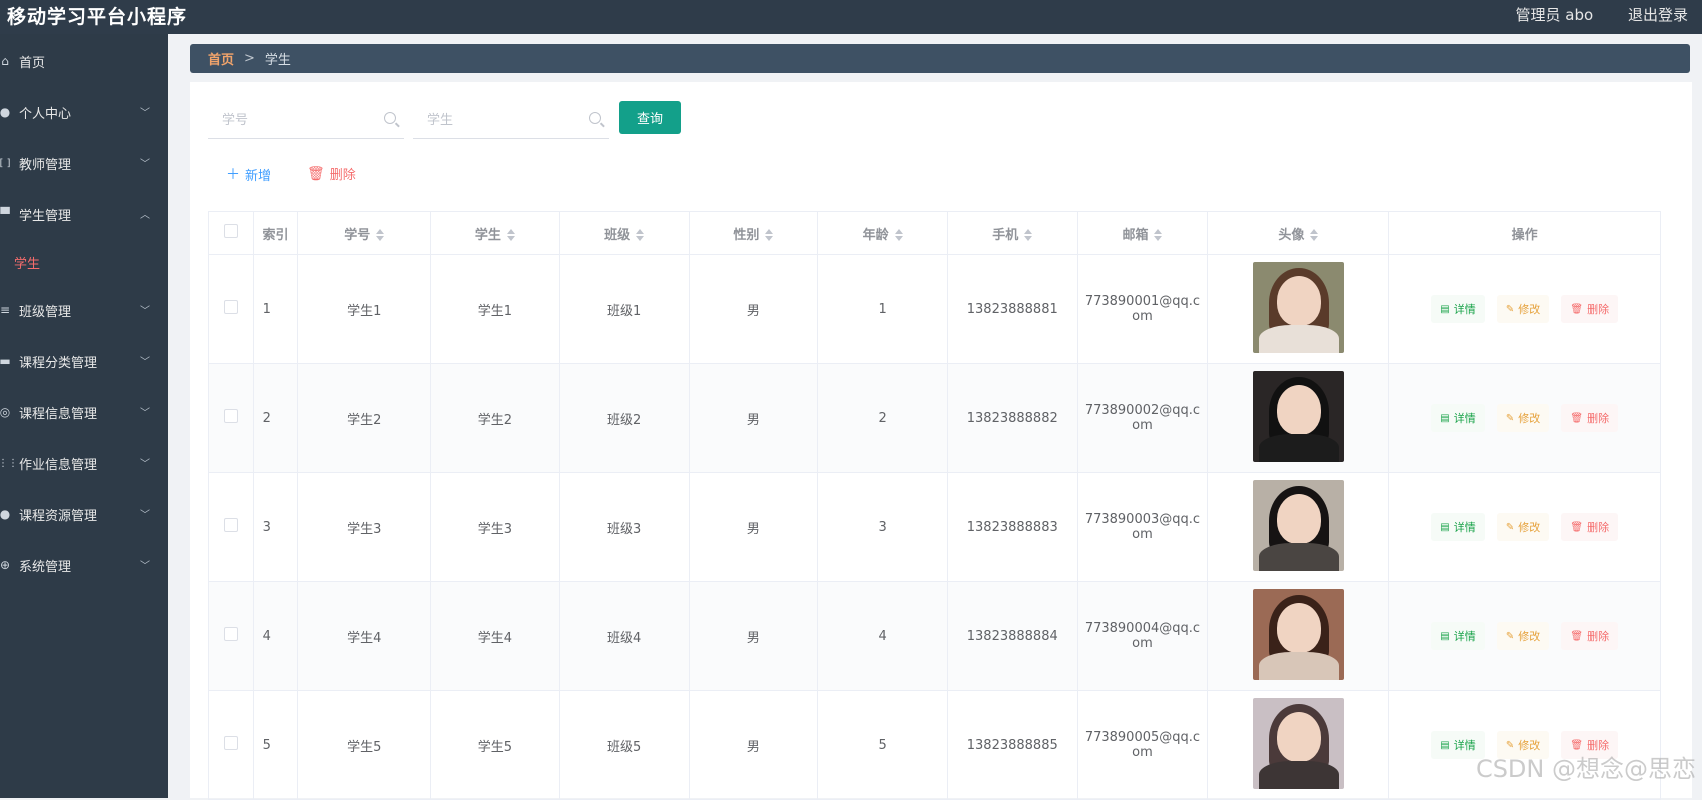  I want to click on cell-phone: 13823888883, so click(1012, 527).